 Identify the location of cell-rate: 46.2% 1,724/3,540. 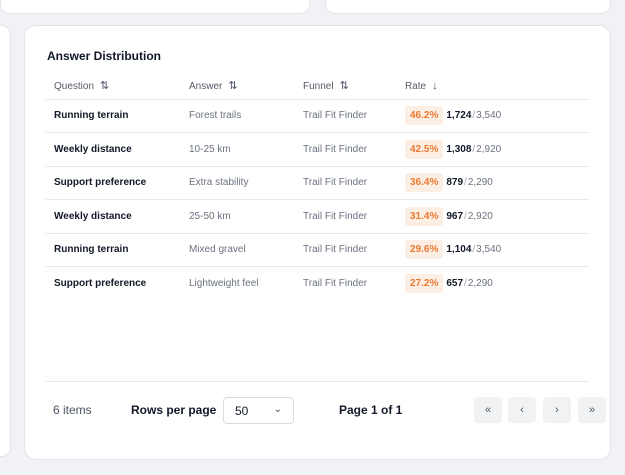
(493, 116).